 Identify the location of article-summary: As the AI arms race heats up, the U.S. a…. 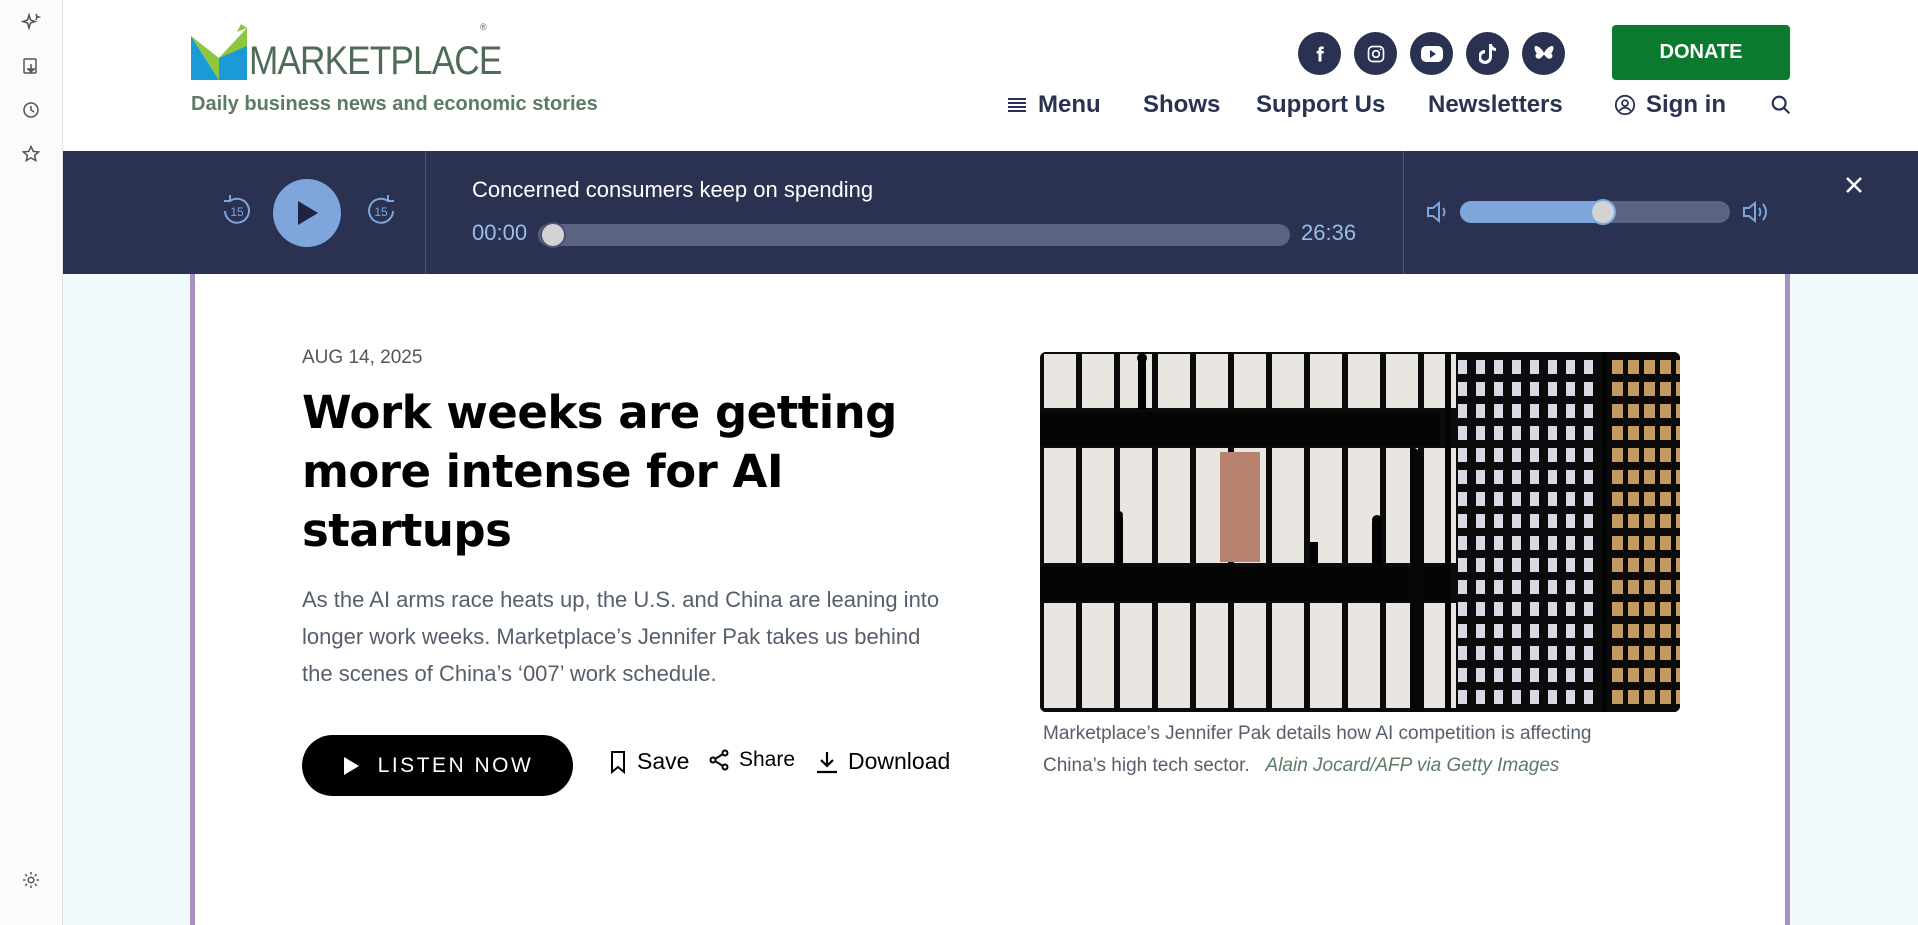
(621, 636).